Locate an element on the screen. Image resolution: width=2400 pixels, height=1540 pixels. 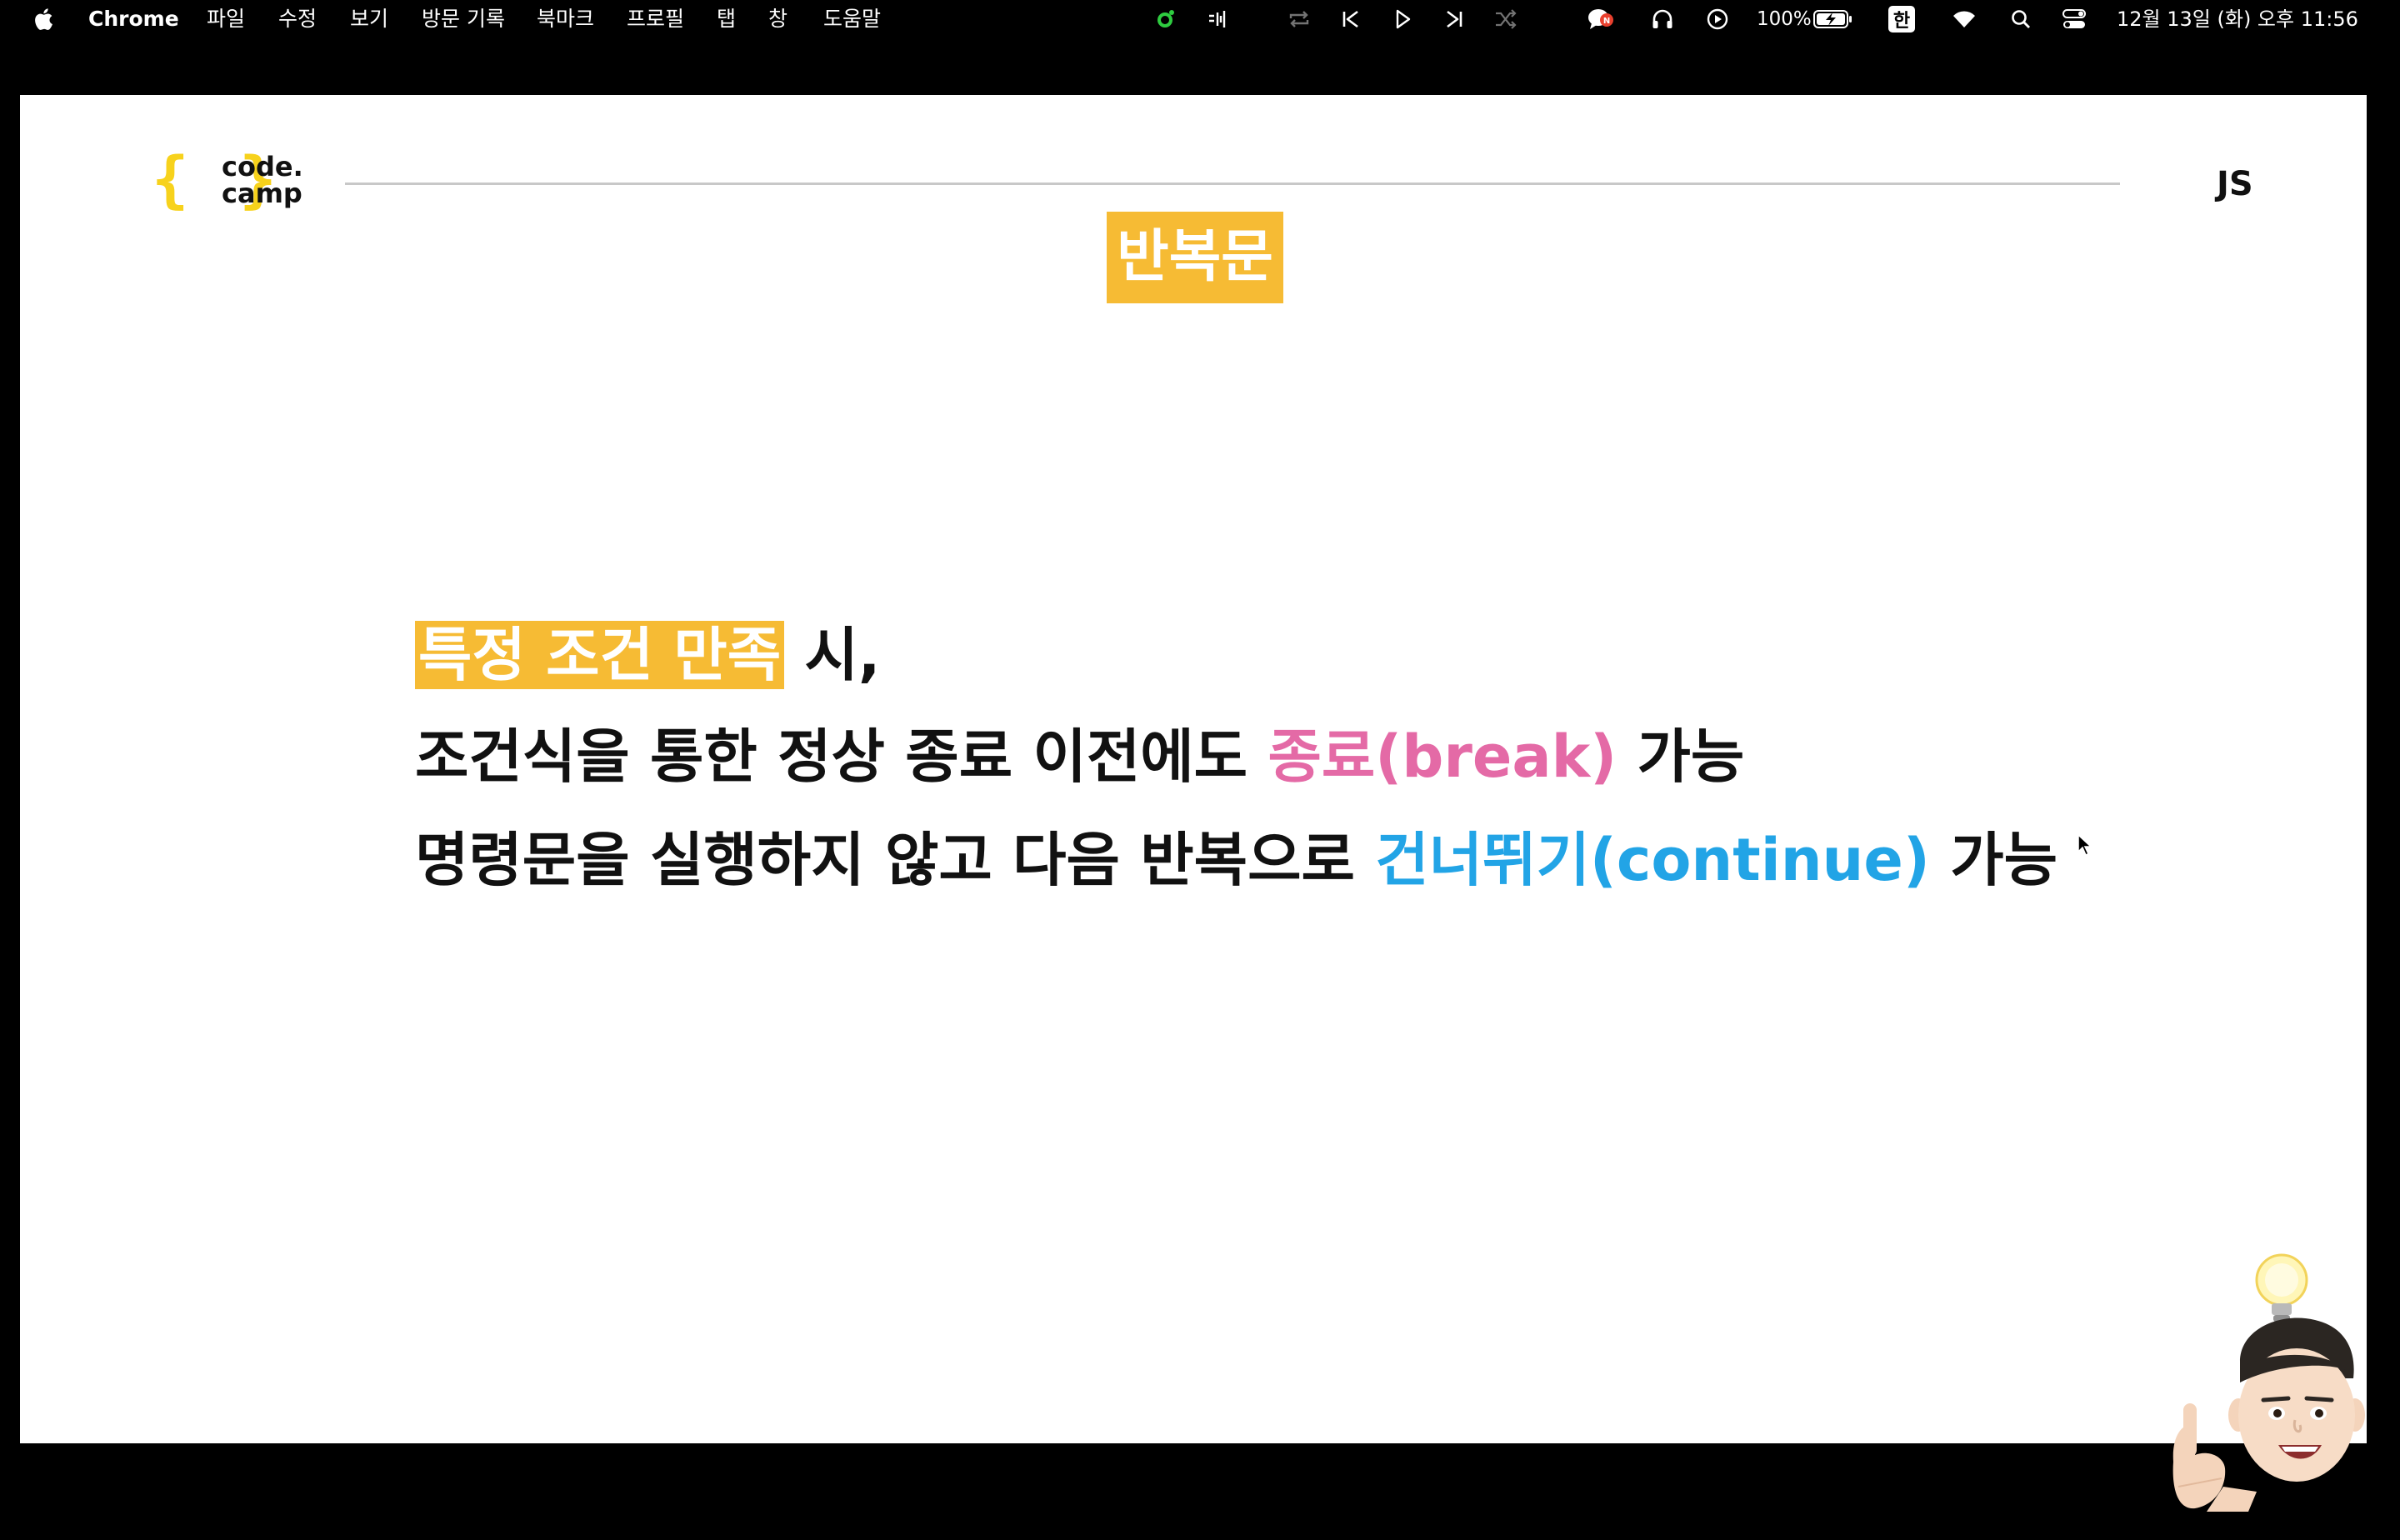
green-status-icon is located at coordinates (1166, 19).